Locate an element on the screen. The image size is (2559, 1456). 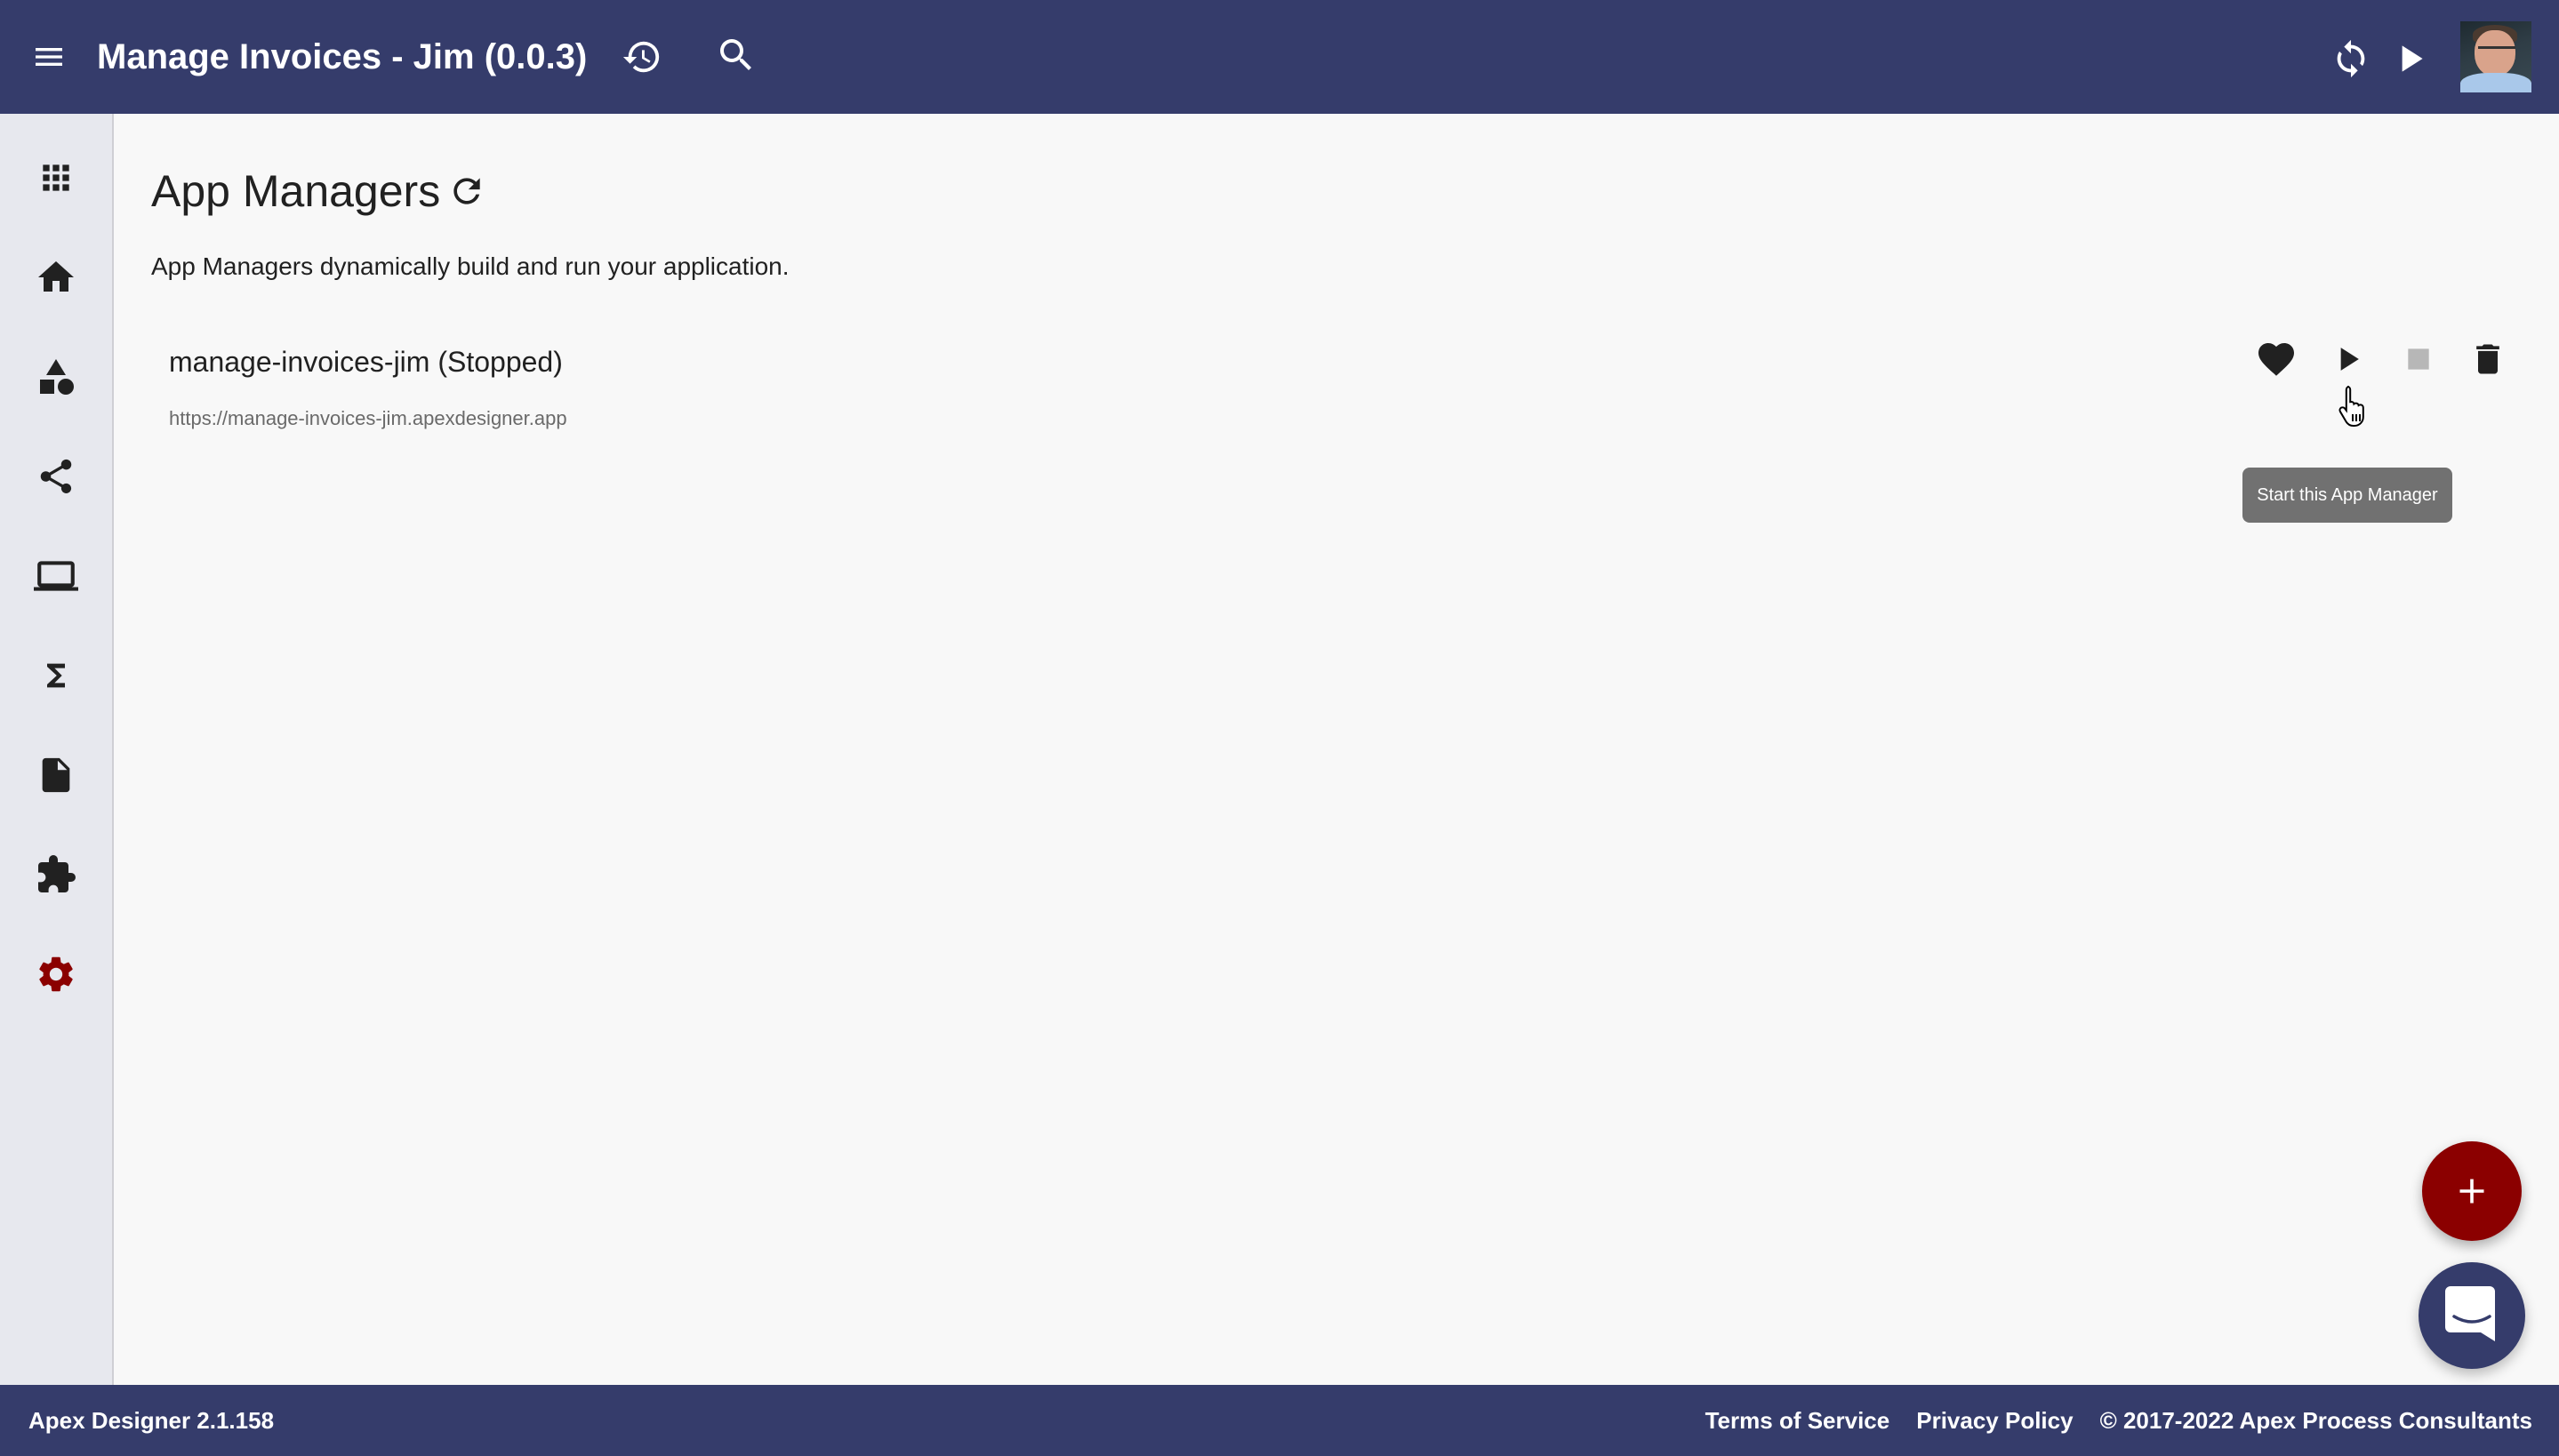
history-button is located at coordinates (642, 57).